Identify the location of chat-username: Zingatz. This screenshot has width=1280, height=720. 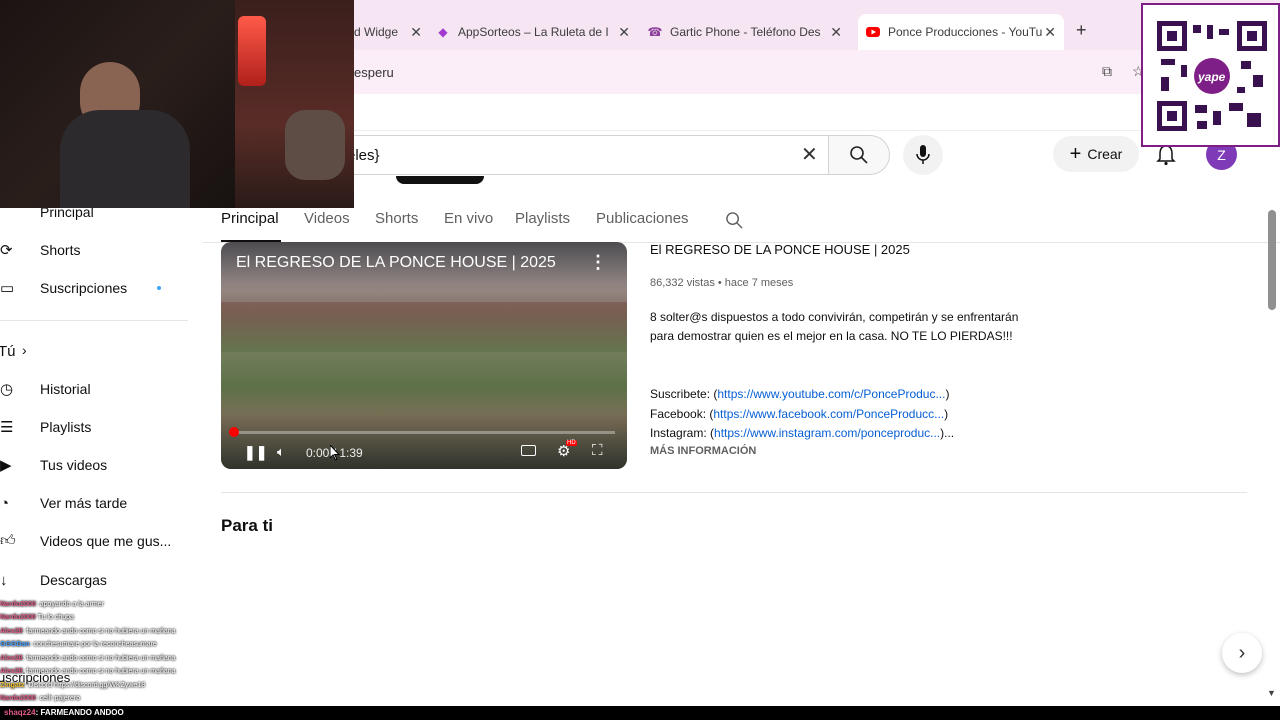
(12, 685).